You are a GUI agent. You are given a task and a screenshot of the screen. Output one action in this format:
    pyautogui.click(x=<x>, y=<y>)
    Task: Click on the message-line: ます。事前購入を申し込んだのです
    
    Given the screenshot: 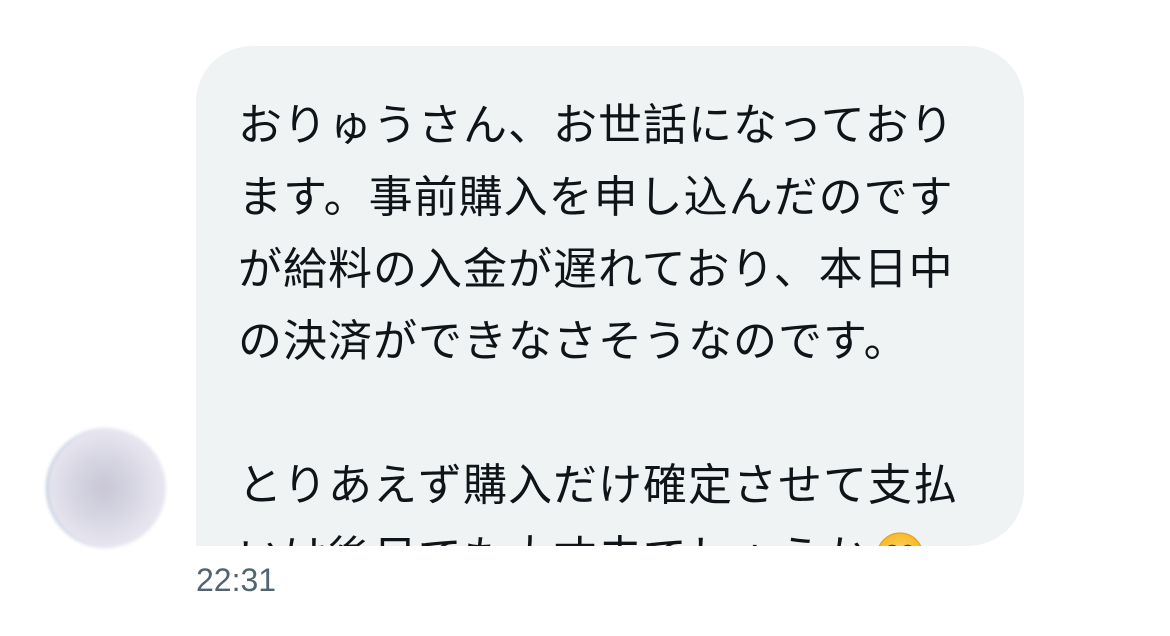 What is the action you would take?
    pyautogui.click(x=596, y=197)
    